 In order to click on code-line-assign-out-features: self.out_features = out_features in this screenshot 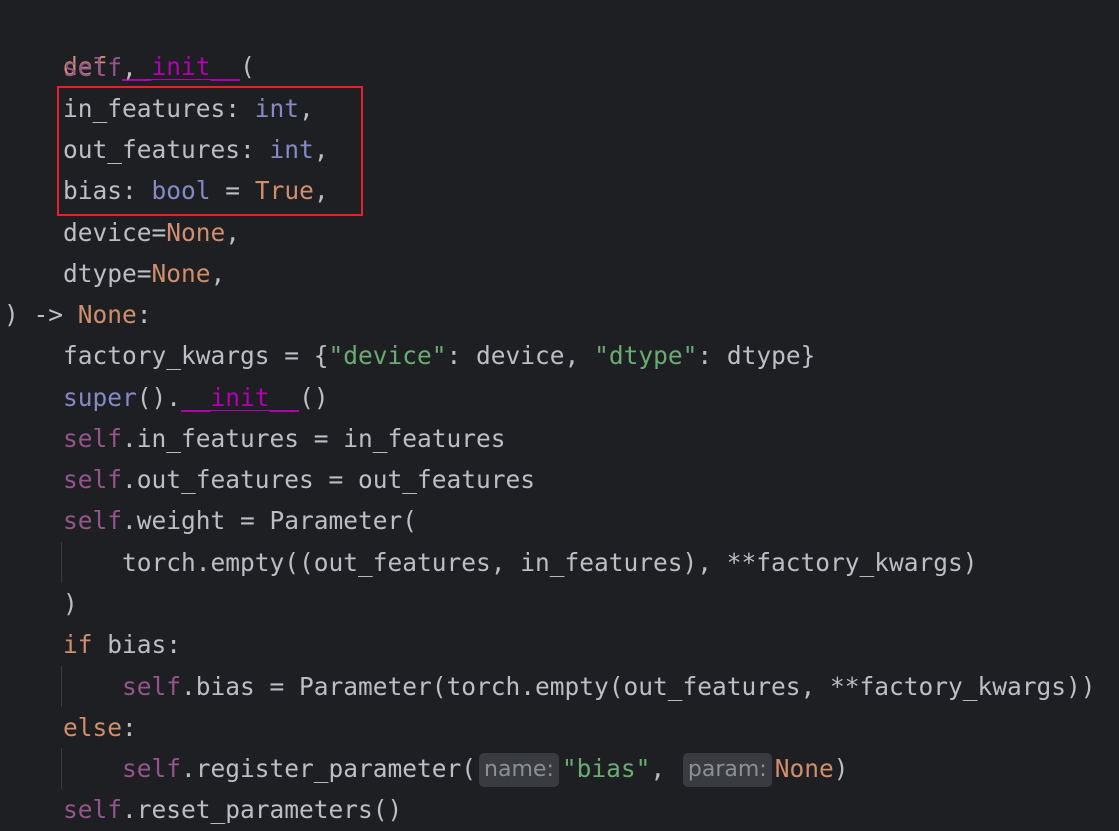, I will do `click(269, 479)`.